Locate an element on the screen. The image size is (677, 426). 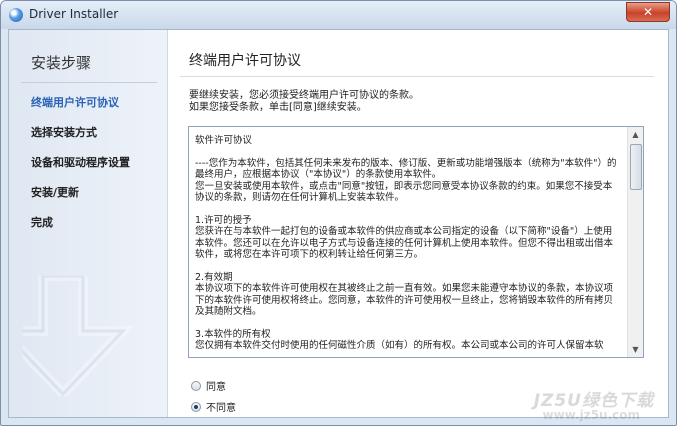
title-bar: Driver Installer ✕ is located at coordinates (338, 15).